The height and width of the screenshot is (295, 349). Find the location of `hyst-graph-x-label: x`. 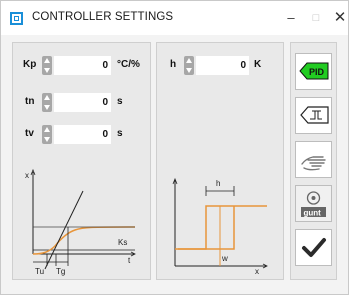

hyst-graph-x-label: x is located at coordinates (257, 271).